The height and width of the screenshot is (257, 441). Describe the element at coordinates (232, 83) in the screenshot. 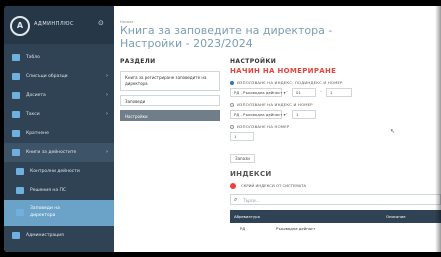

I see `radio-selected` at that location.